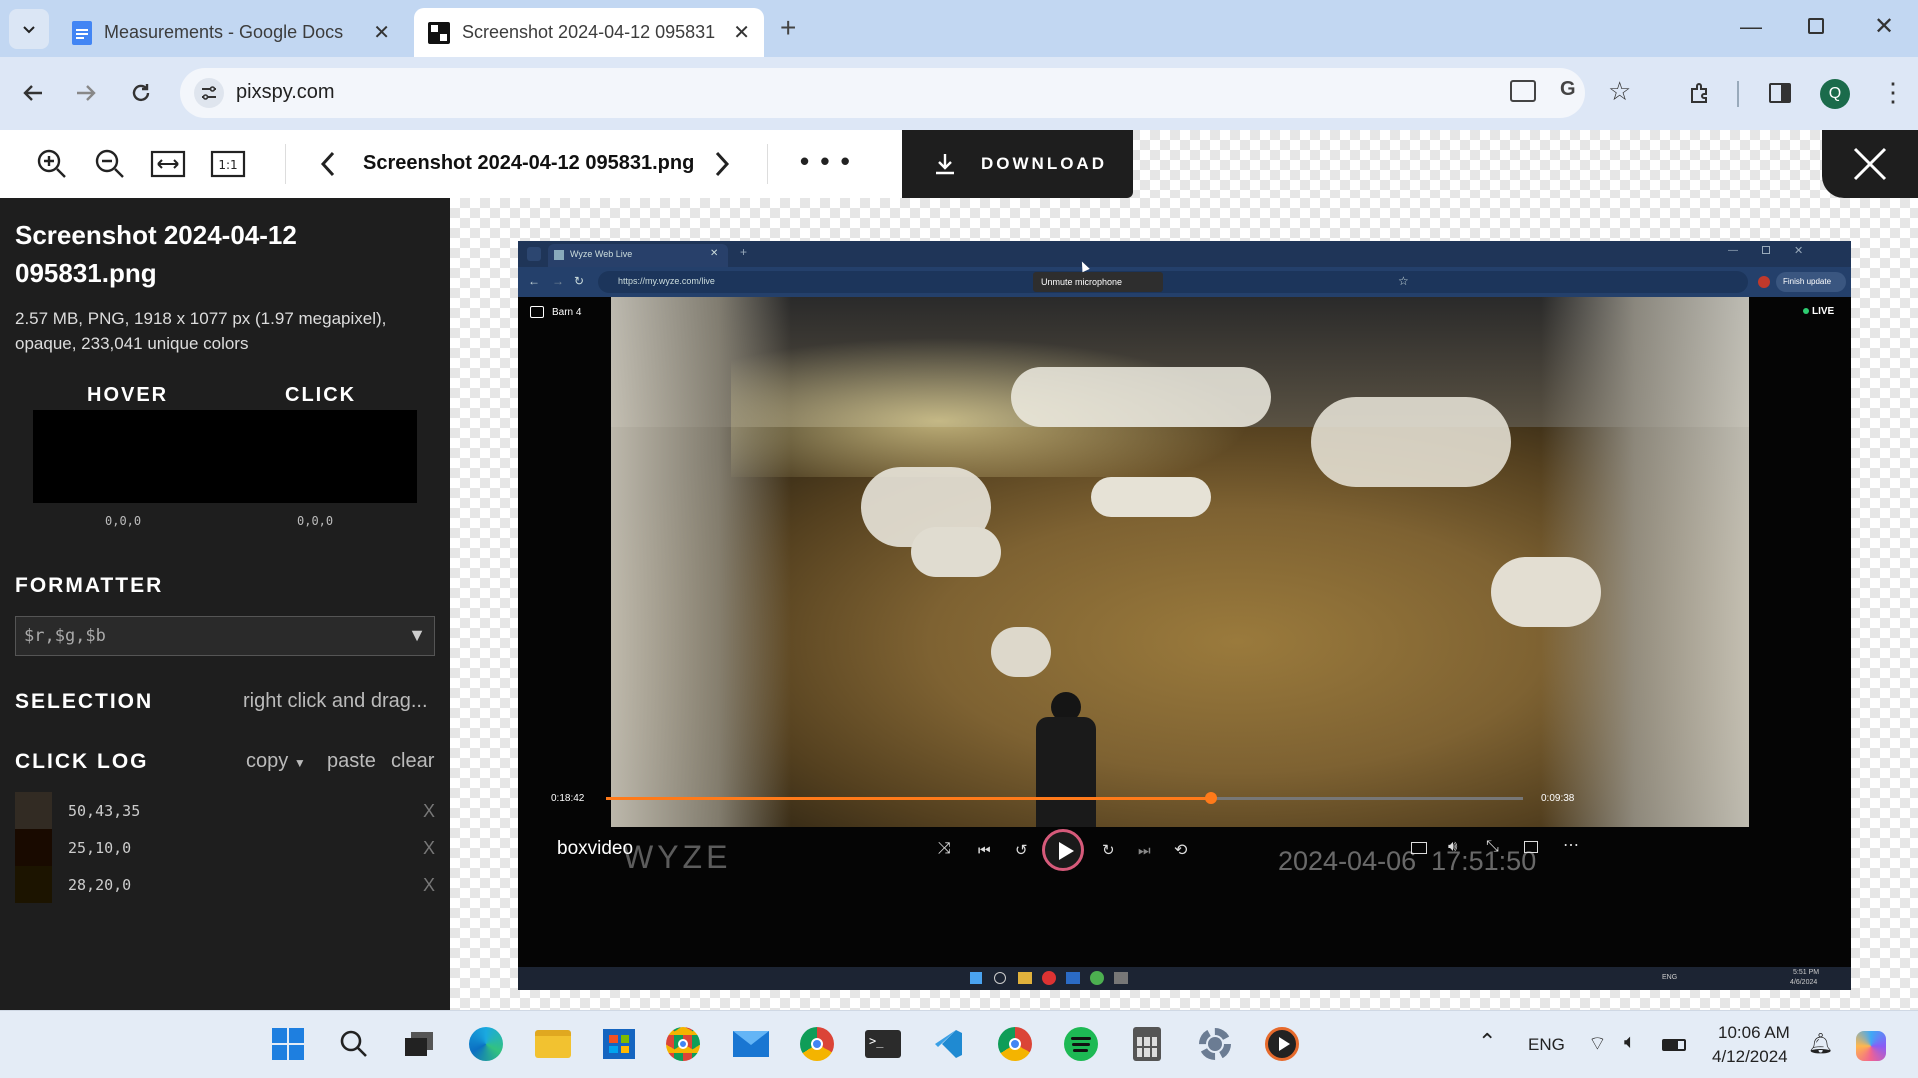 The width and height of the screenshot is (1918, 1078). What do you see at coordinates (1147, 1044) in the screenshot?
I see `calculator-icon` at bounding box center [1147, 1044].